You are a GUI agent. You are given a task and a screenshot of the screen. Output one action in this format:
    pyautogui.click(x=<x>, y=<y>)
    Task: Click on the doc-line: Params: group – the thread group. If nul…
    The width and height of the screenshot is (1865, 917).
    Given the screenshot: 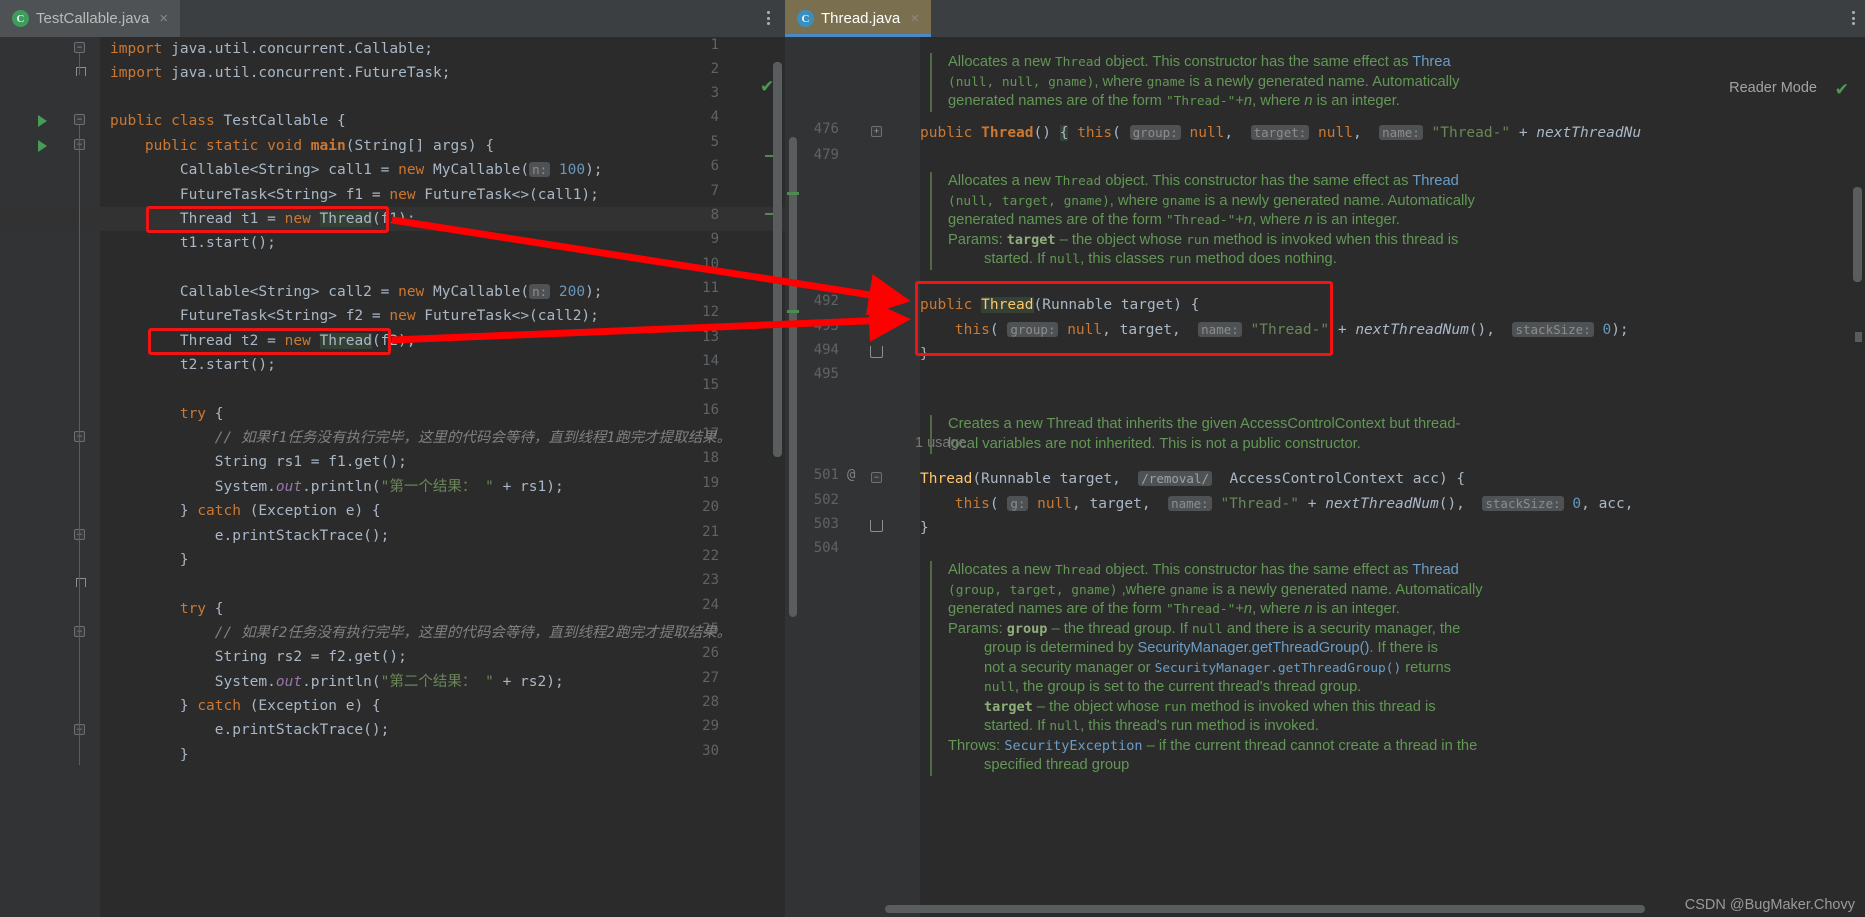 What is the action you would take?
    pyautogui.click(x=1204, y=628)
    